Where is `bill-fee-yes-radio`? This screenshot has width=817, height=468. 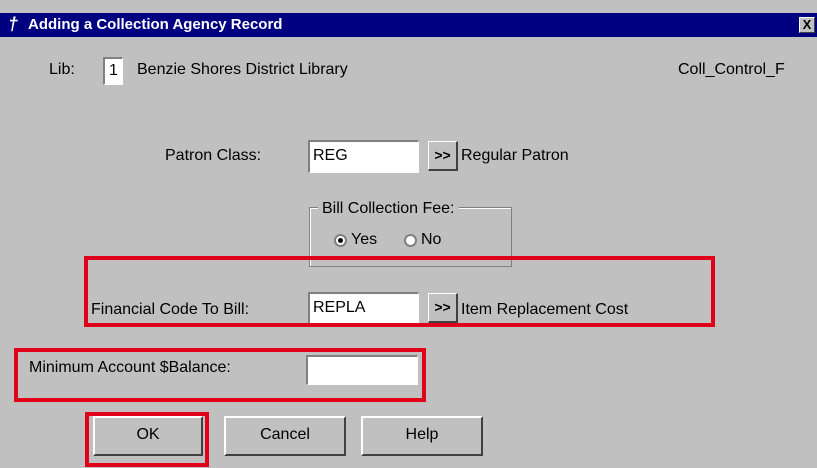 bill-fee-yes-radio is located at coordinates (340, 240).